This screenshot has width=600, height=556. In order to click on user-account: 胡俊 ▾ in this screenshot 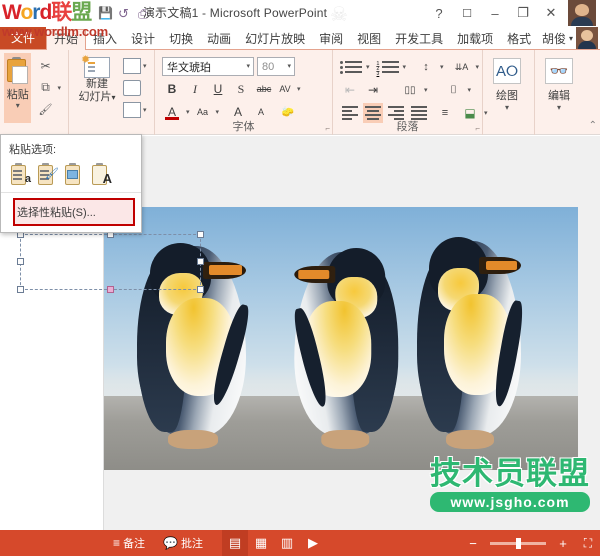, I will do `click(571, 38)`.